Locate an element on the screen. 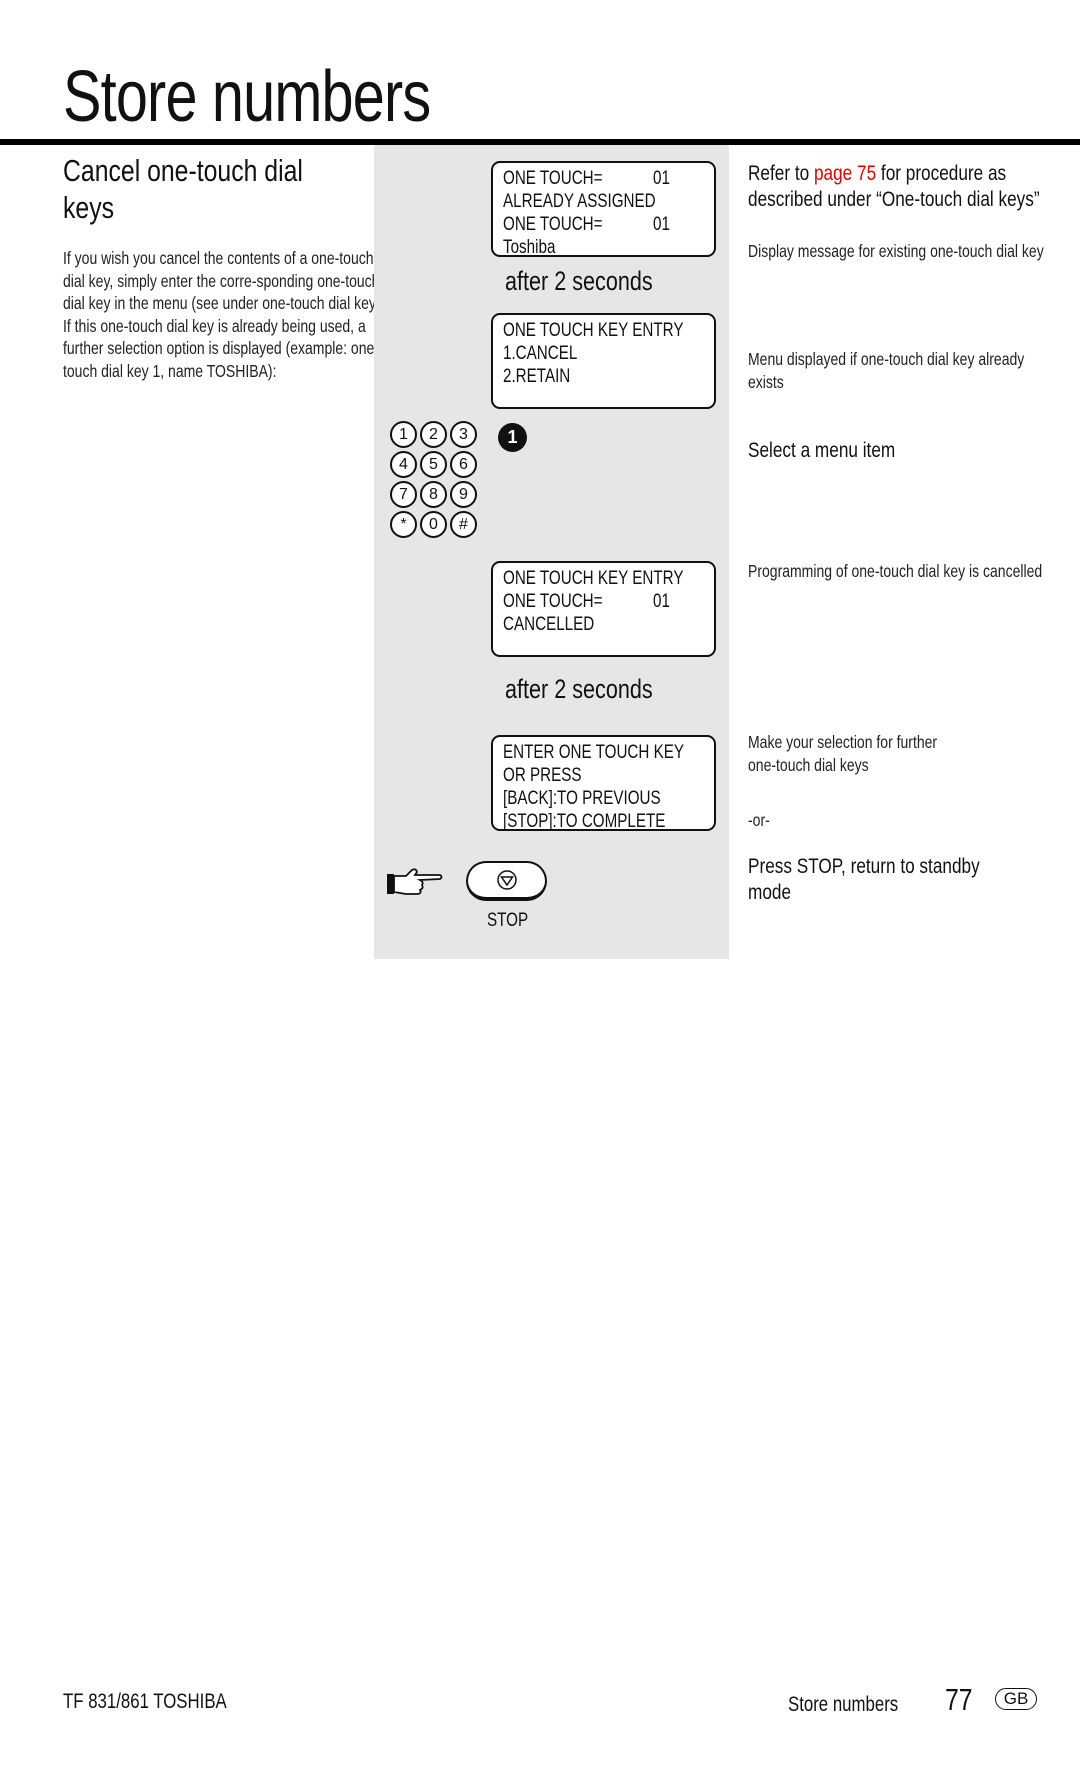 This screenshot has width=1080, height=1773. lcd-line: CANCELLED is located at coordinates (603, 624).